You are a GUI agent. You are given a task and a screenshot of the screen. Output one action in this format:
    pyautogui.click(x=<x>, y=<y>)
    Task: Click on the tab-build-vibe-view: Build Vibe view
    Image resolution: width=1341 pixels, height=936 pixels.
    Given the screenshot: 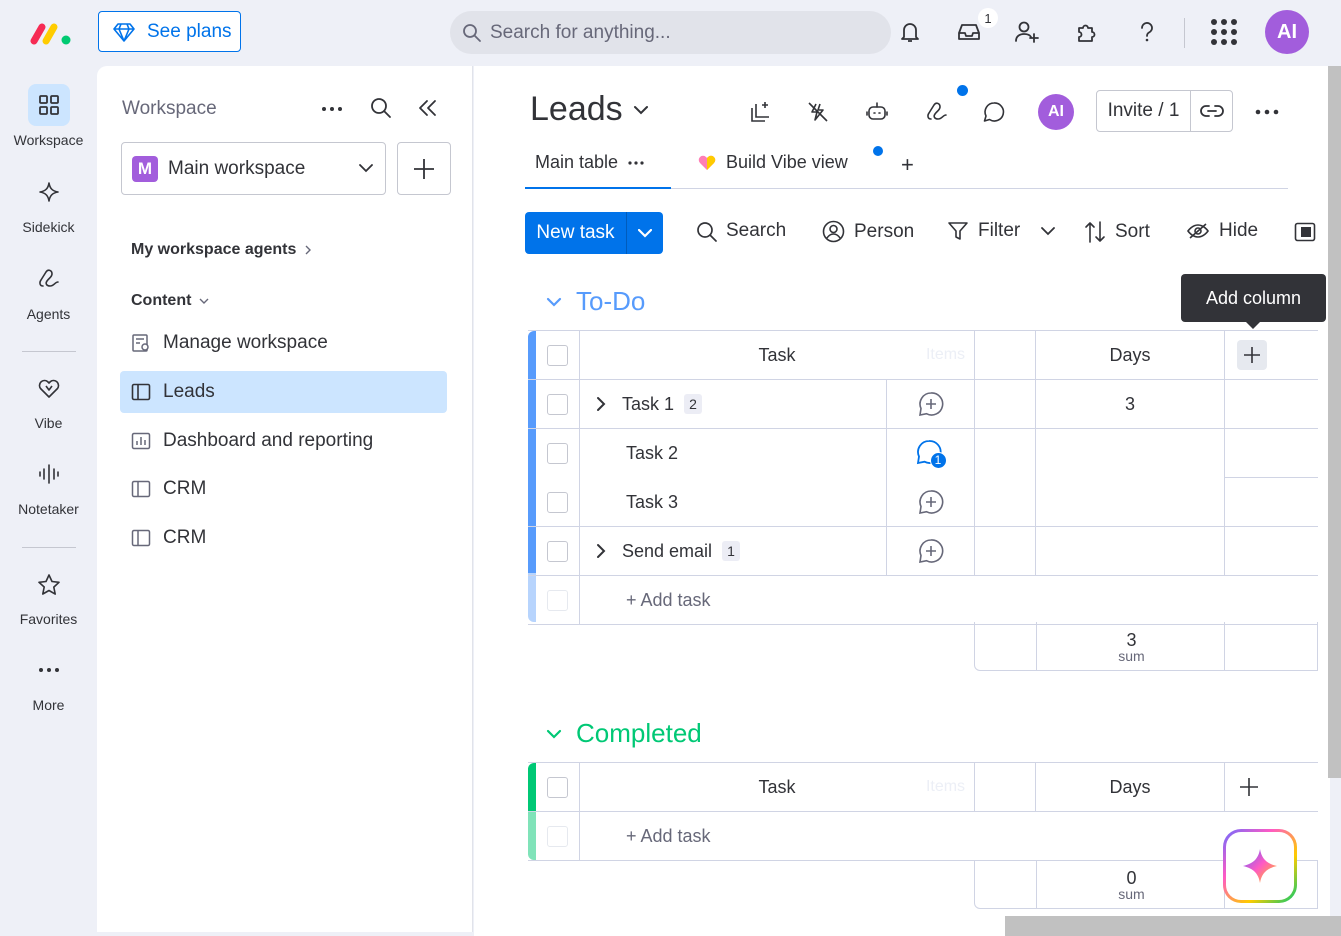 What is the action you would take?
    pyautogui.click(x=773, y=162)
    